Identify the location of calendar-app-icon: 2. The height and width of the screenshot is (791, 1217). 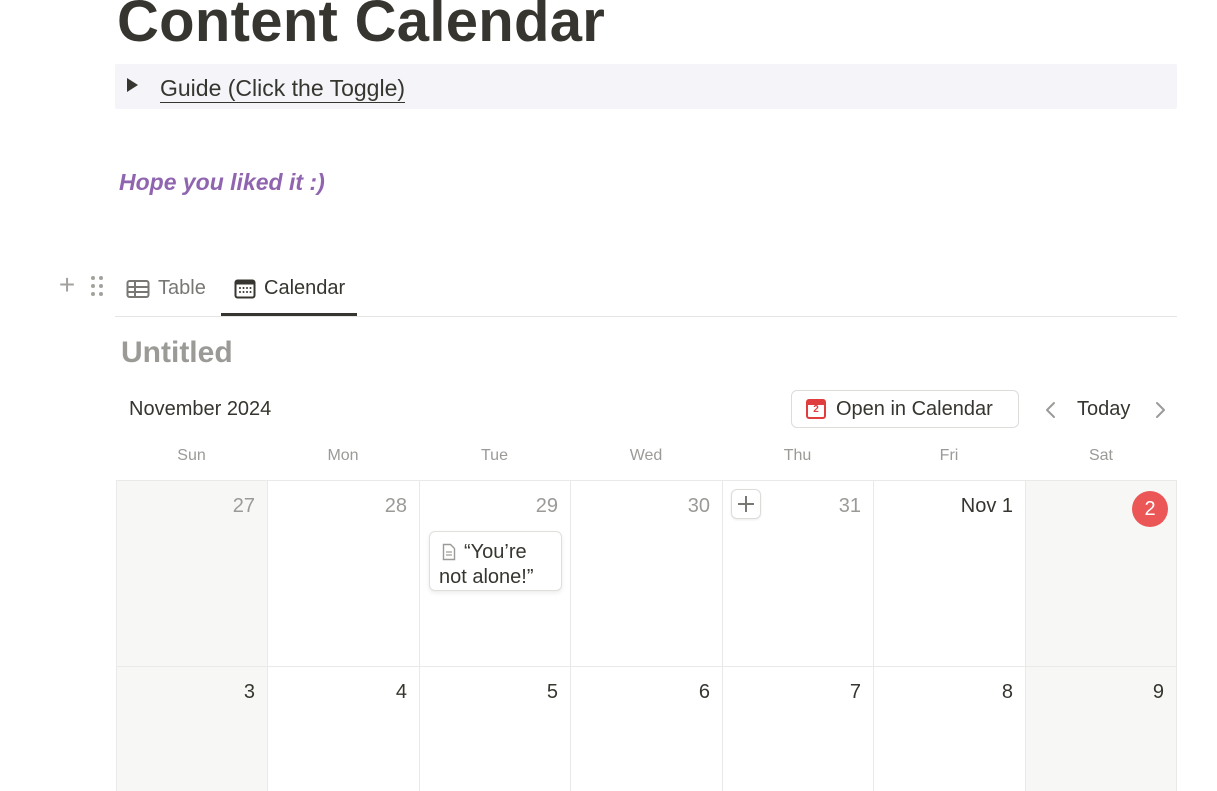
(816, 409).